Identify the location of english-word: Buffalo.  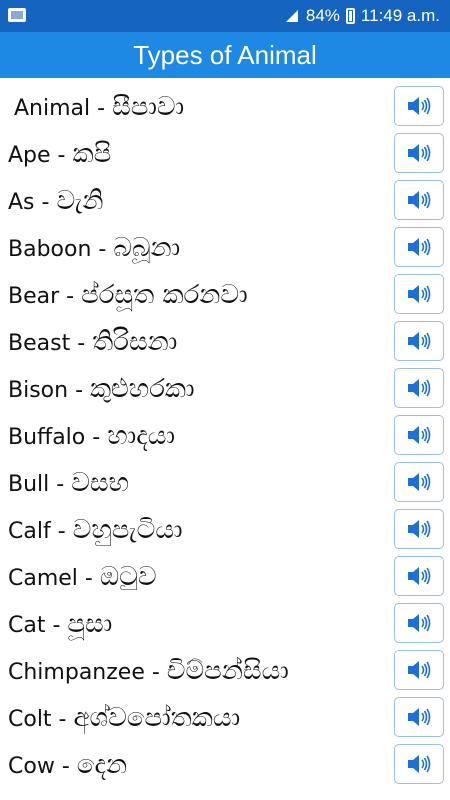
(47, 437).